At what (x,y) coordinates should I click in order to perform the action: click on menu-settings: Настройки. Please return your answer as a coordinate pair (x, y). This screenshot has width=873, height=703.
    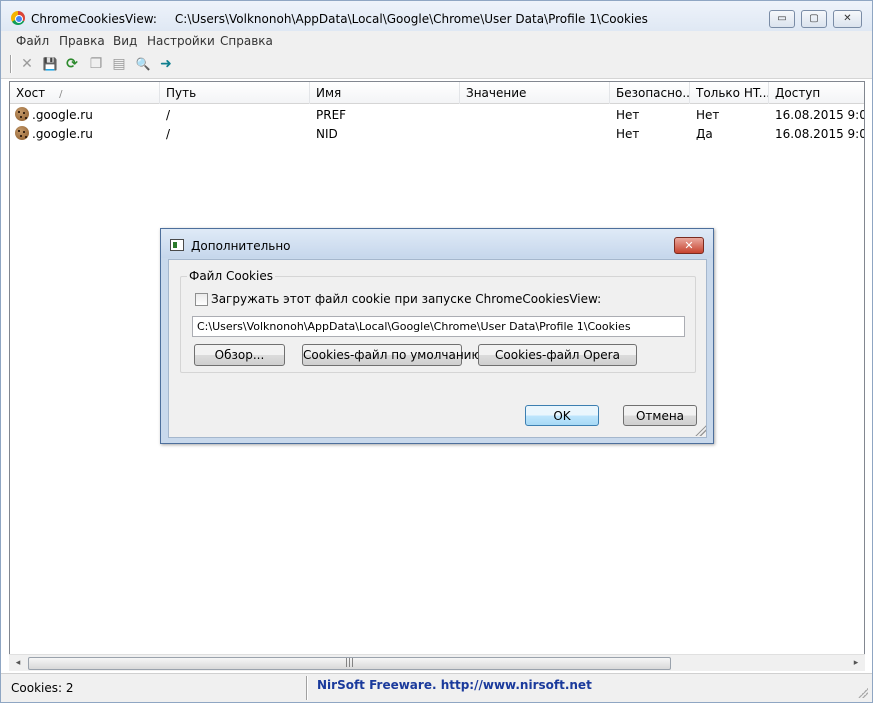
    Looking at the image, I should click on (181, 41).